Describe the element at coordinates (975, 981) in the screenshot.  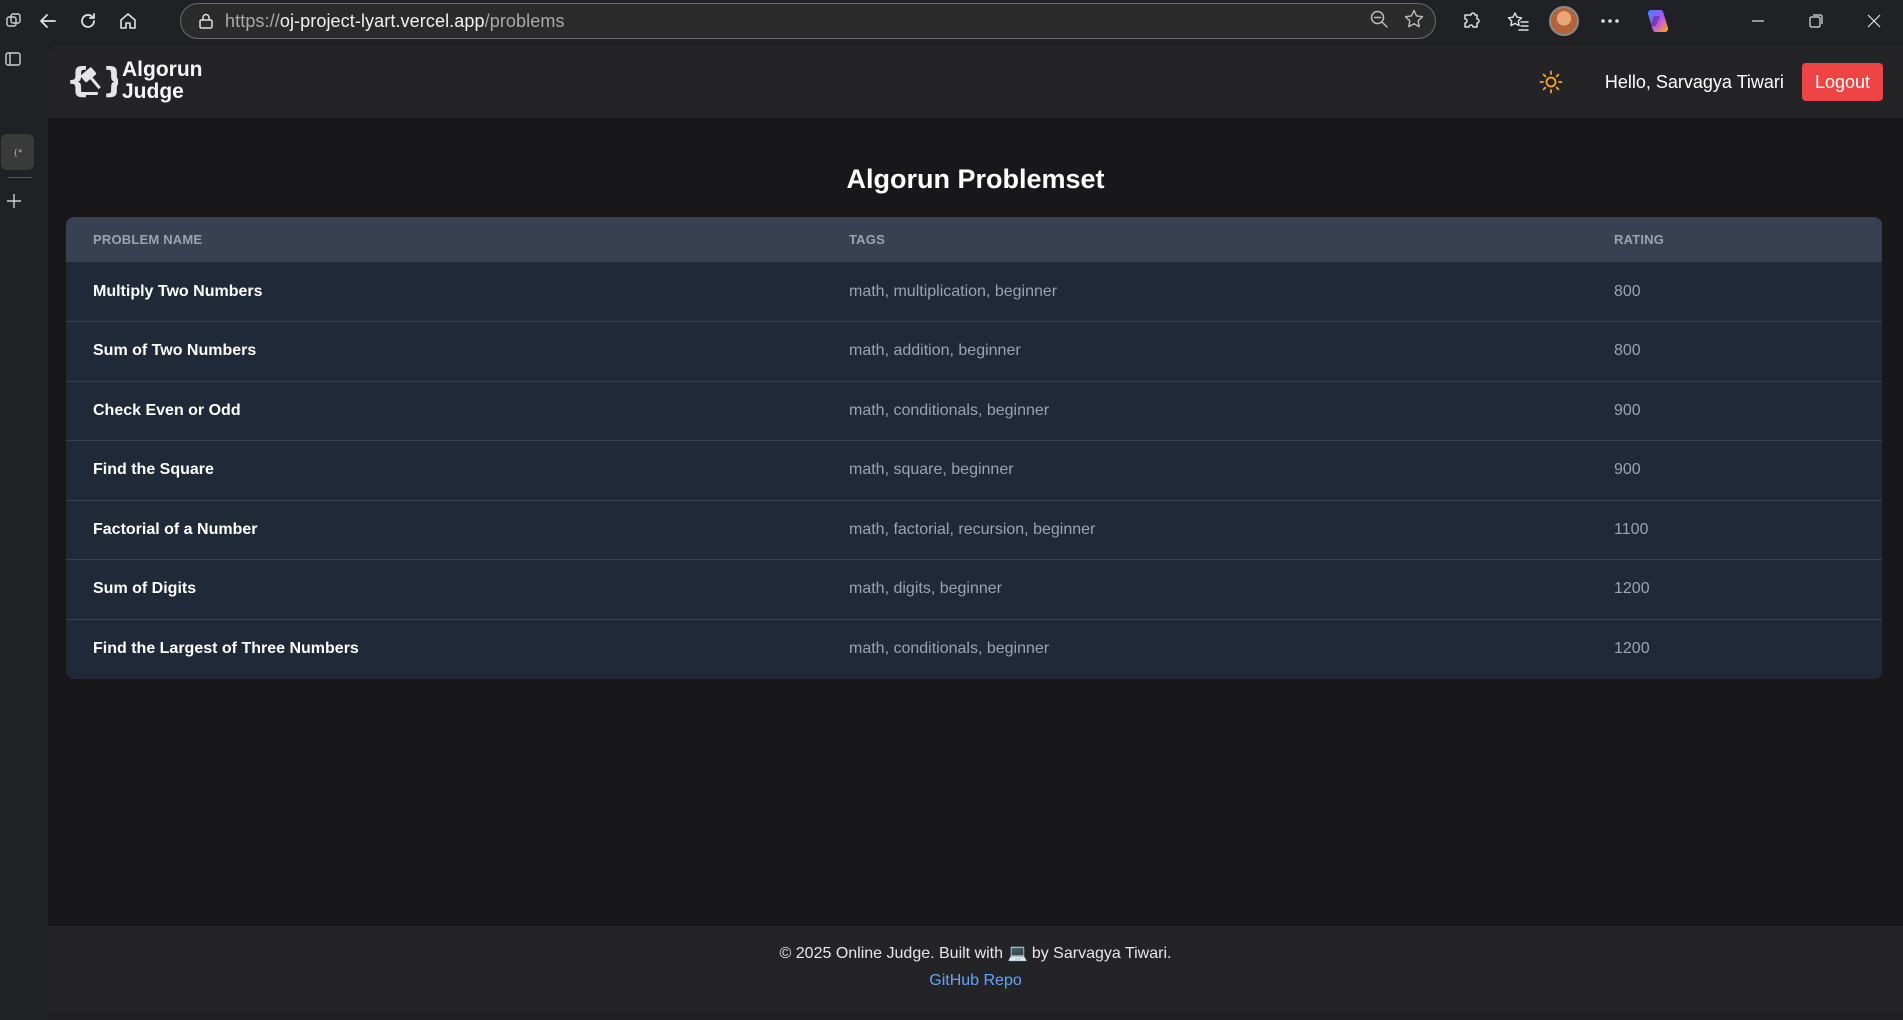
I see `github-repo-link: GitHub Repo` at that location.